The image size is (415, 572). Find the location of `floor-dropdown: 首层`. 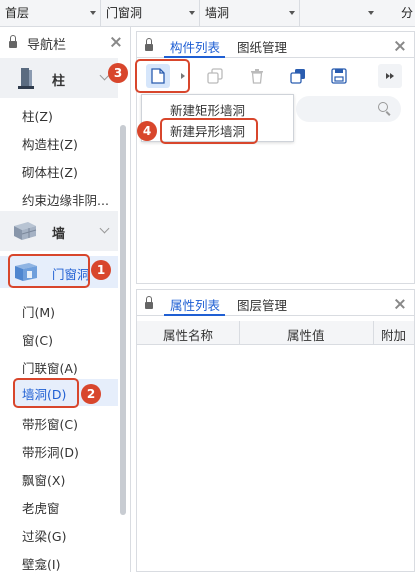

floor-dropdown: 首层 is located at coordinates (50, 13).